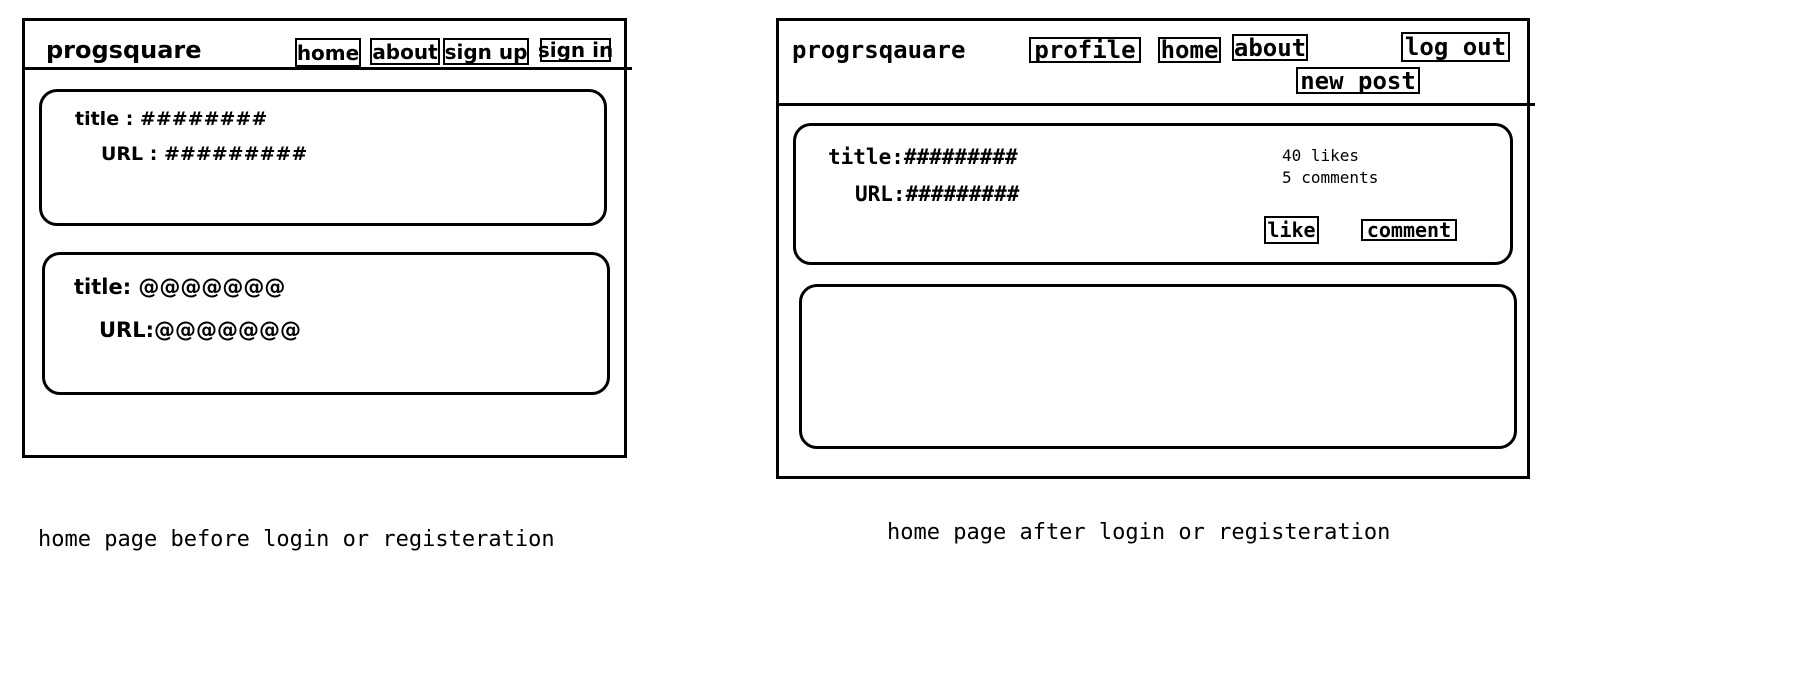  Describe the element at coordinates (200, 330) in the screenshot. I see `post-url: URL:@@@@@@@` at that location.